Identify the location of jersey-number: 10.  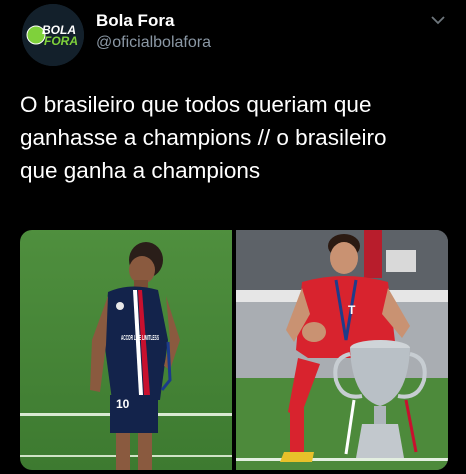
(123, 404).